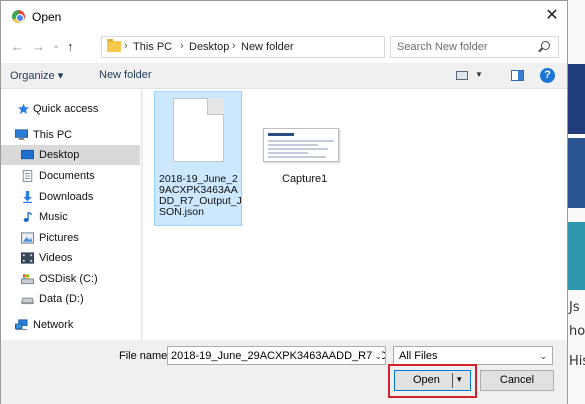 This screenshot has height=404, width=585. I want to click on split-divider, so click(452, 380).